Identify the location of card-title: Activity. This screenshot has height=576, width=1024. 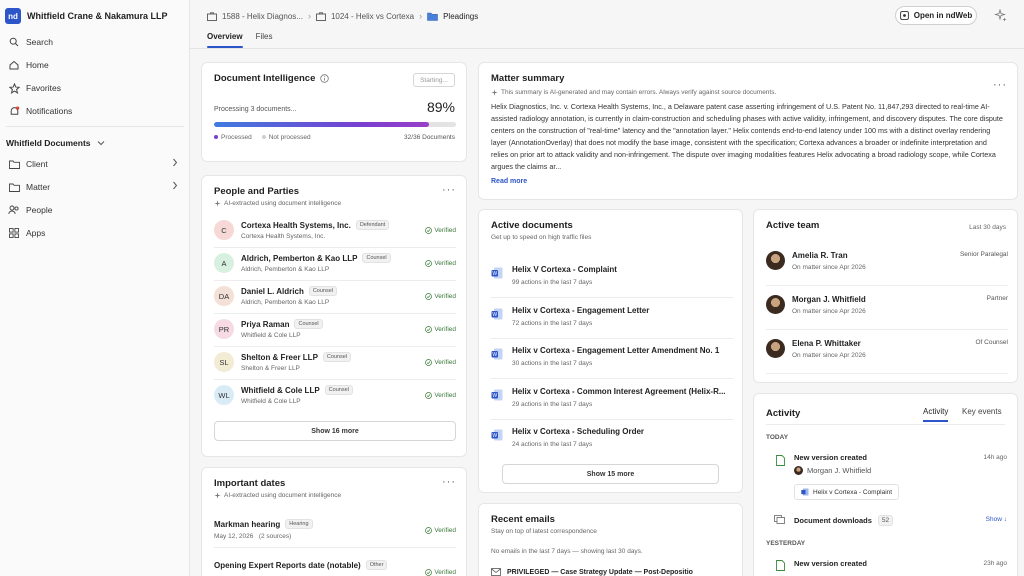
(783, 413).